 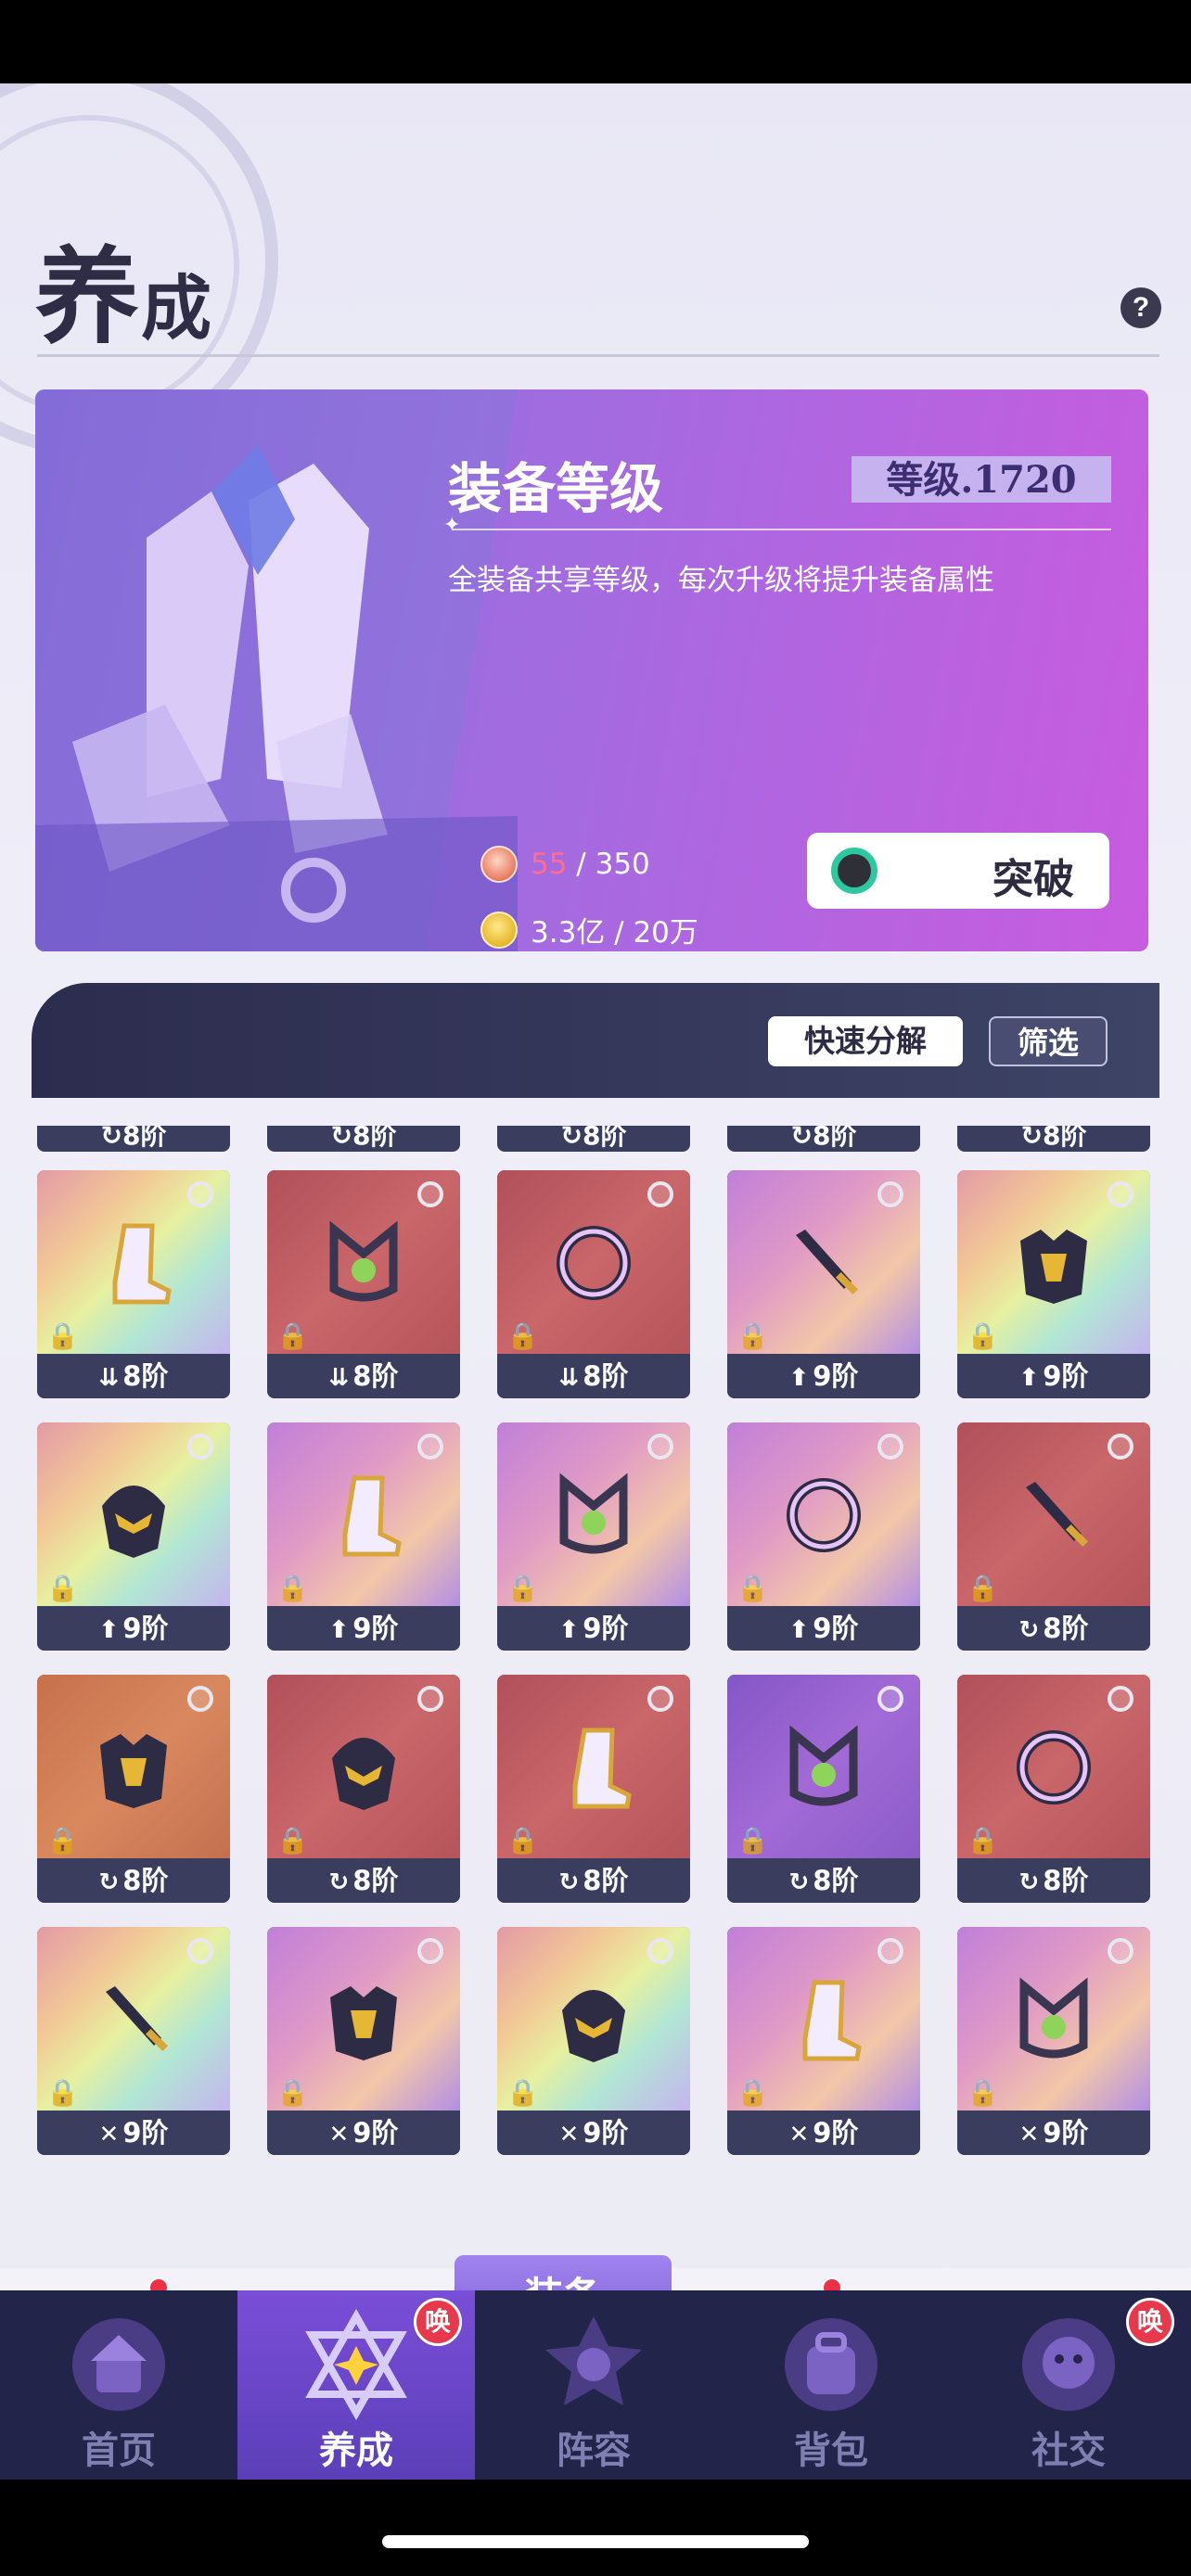 What do you see at coordinates (1141, 307) in the screenshot?
I see `help-icon: ?` at bounding box center [1141, 307].